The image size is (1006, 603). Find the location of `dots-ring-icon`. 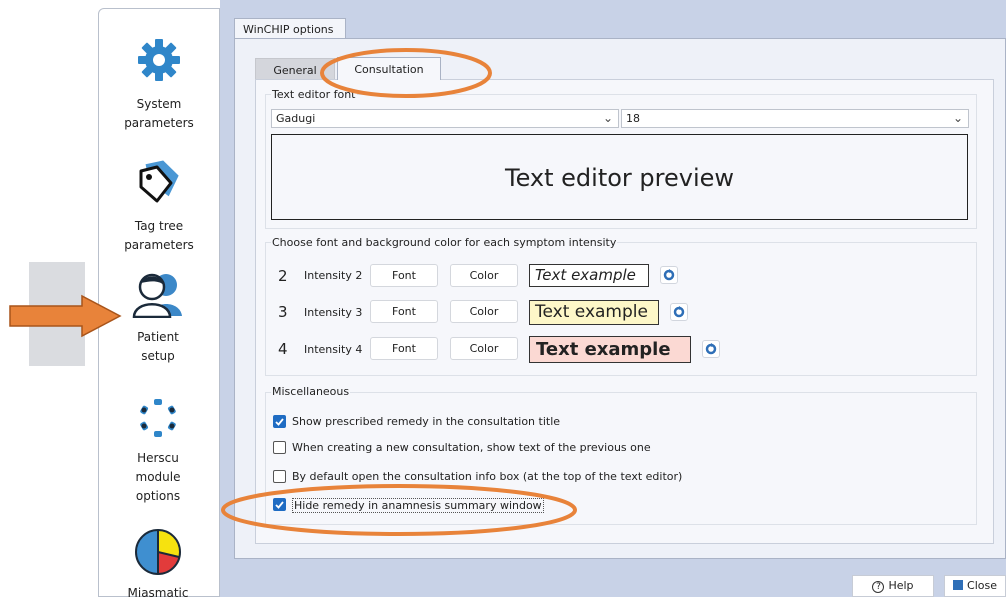

dots-ring-icon is located at coordinates (158, 418).